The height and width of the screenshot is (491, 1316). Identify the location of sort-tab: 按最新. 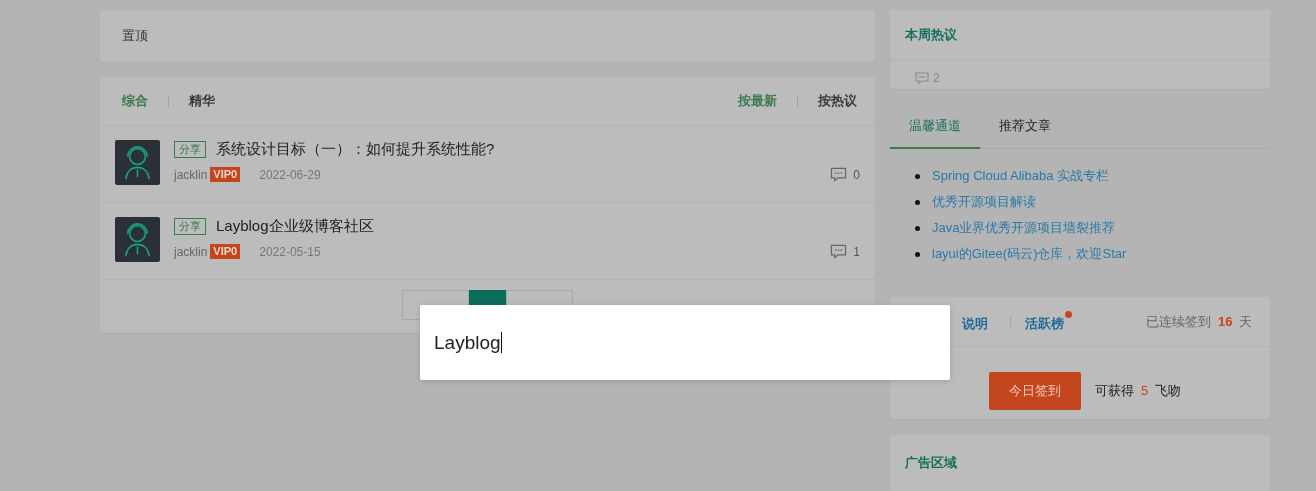
(757, 101).